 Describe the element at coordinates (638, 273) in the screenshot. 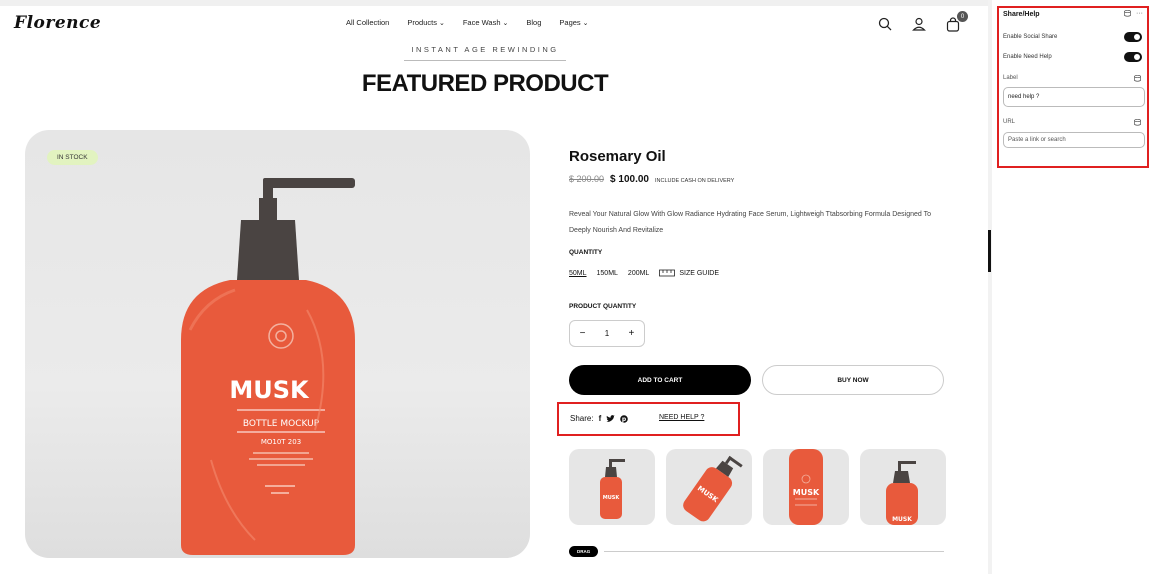

I see `size-option-200ml: 200ML` at that location.